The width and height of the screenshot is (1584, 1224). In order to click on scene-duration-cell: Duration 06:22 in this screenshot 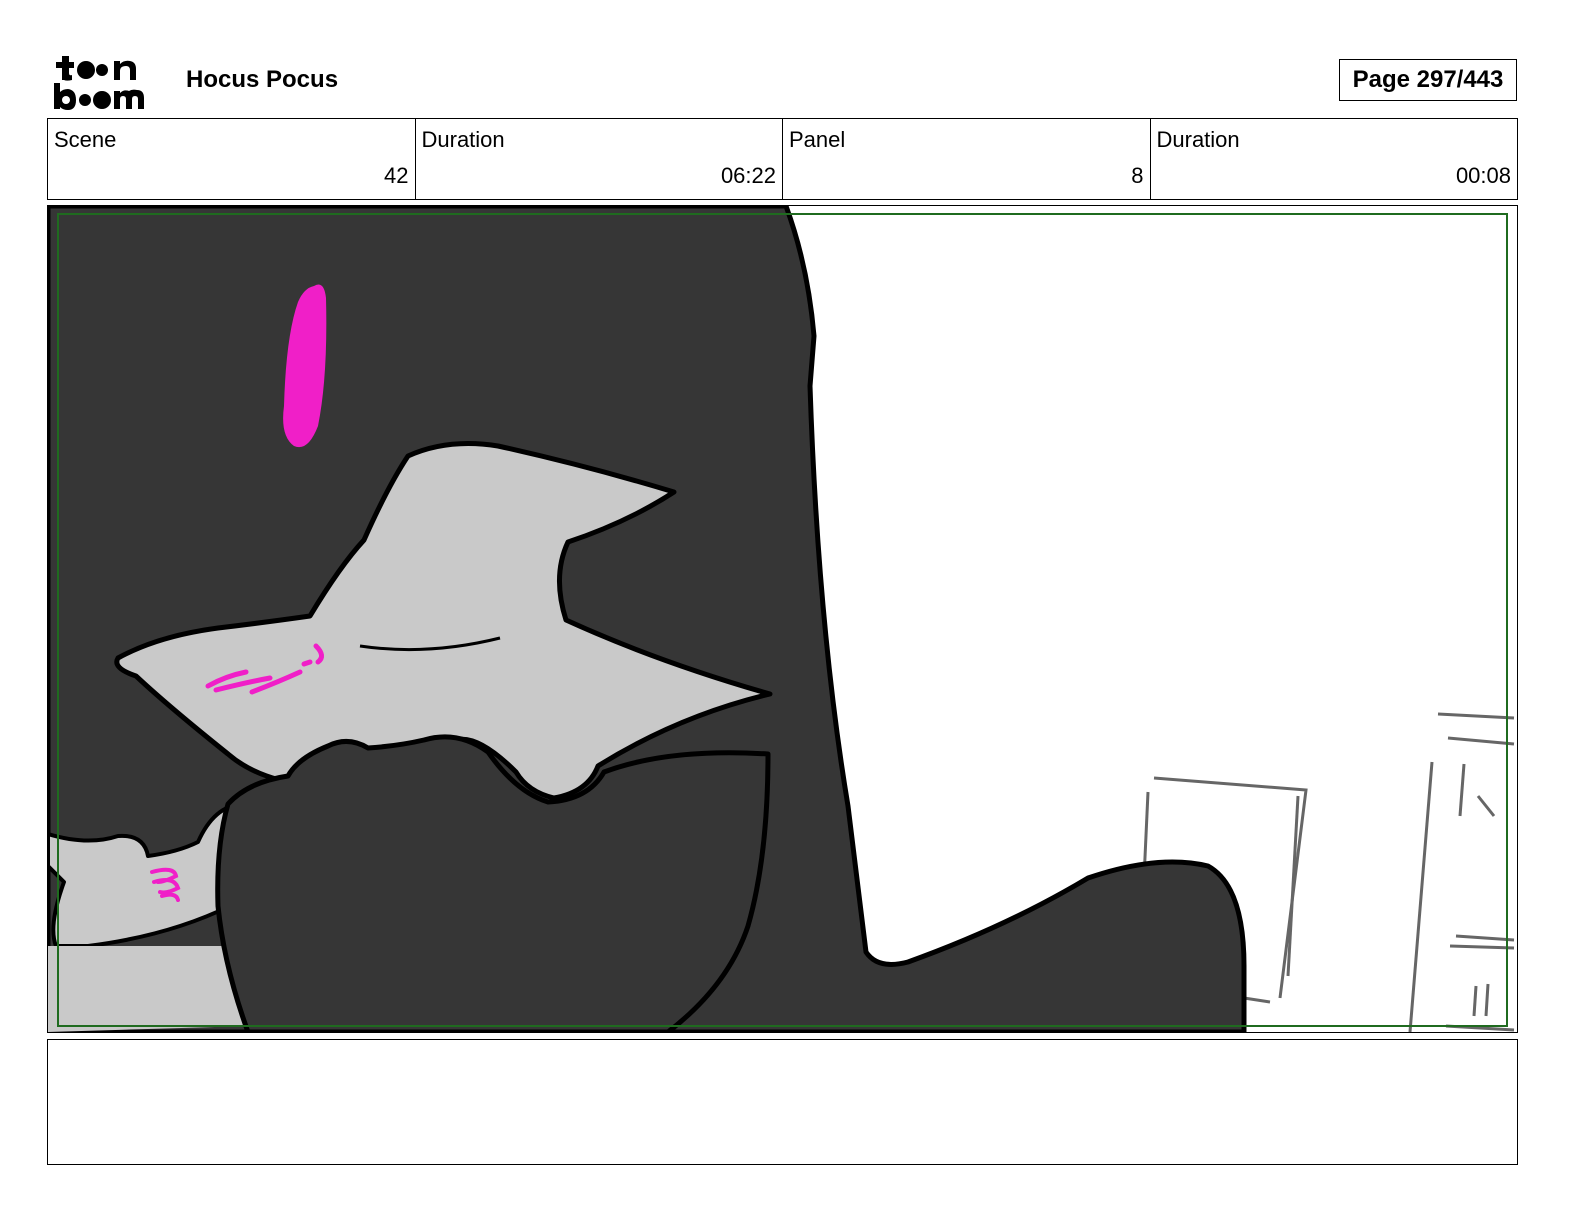, I will do `click(599, 159)`.